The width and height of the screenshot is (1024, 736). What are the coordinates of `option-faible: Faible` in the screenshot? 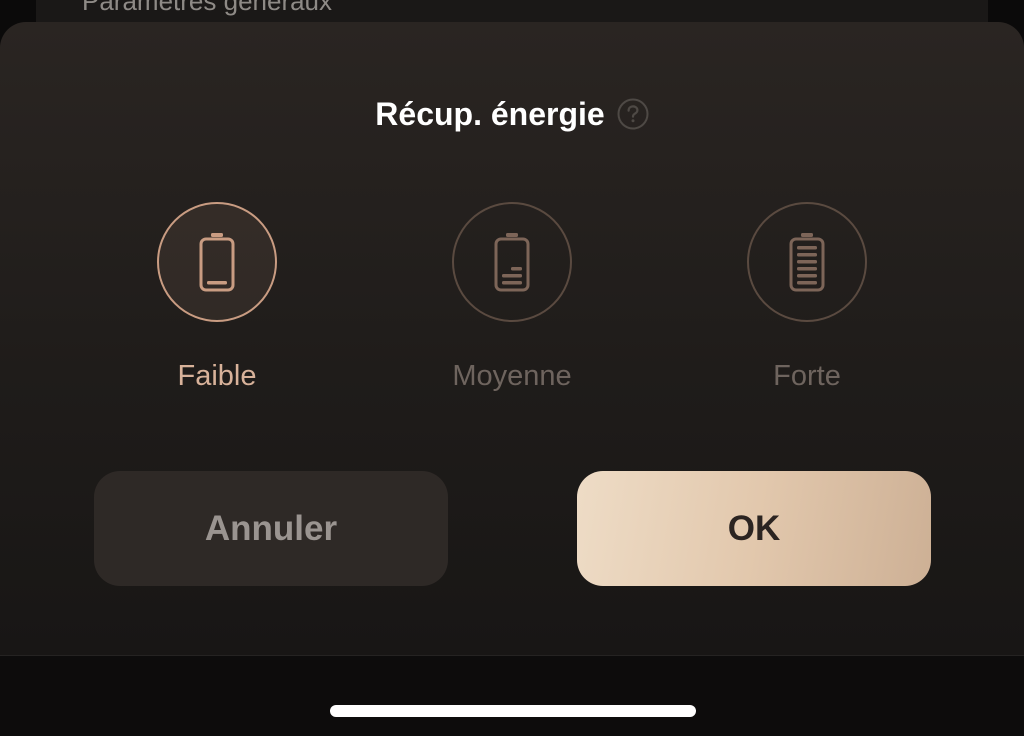 It's located at (217, 302).